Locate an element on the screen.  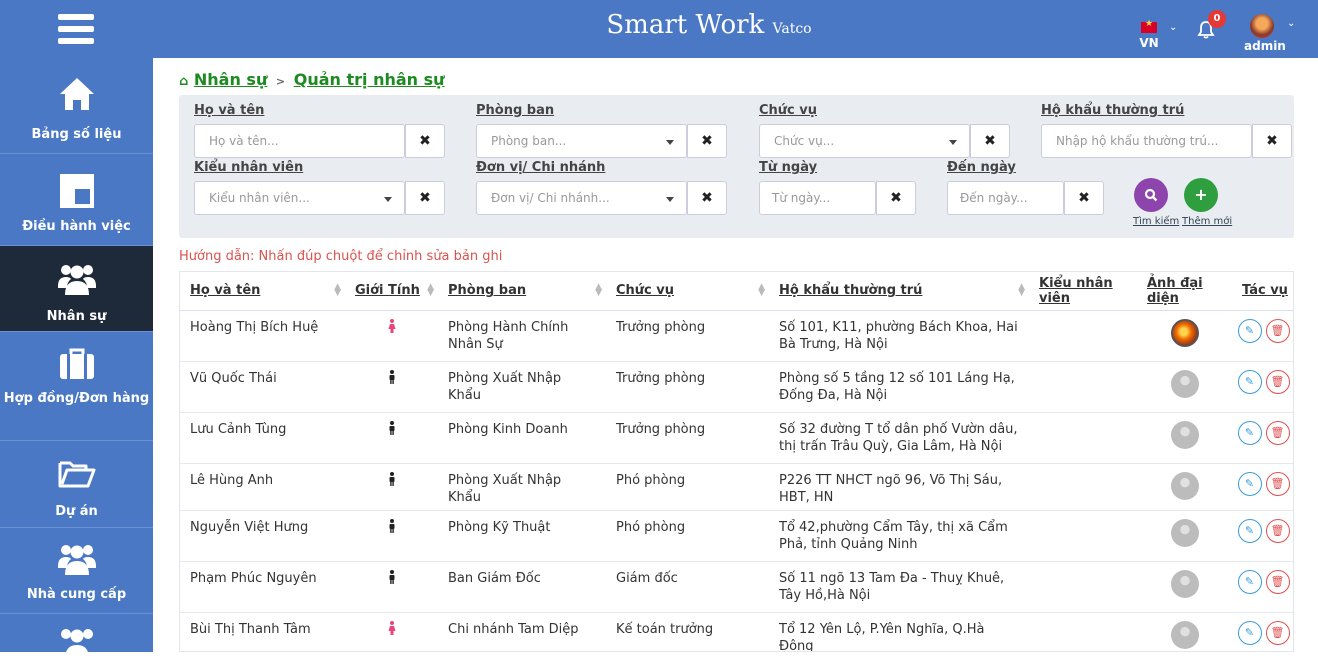
breadcrumb-link-hr: Nhân sự is located at coordinates (230, 79).